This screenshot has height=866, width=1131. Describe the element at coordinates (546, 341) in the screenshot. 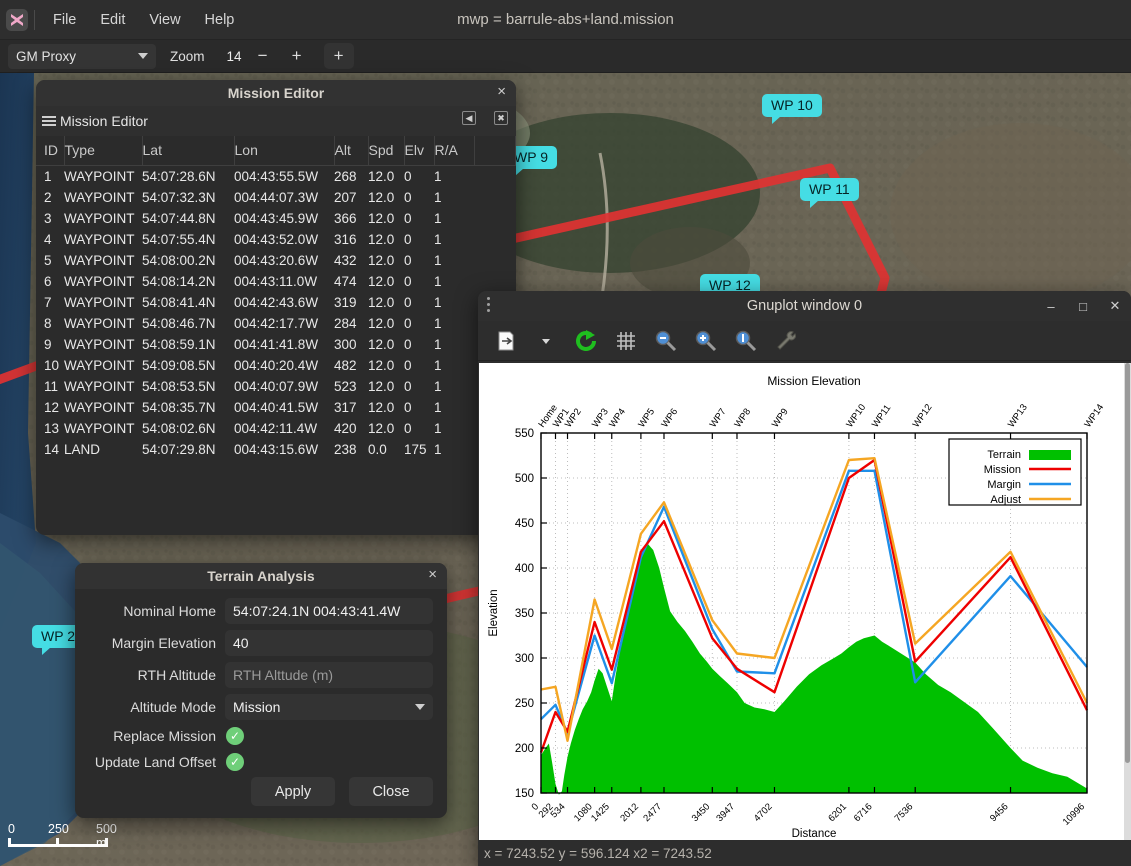

I see `dropdown-caret-icon` at that location.